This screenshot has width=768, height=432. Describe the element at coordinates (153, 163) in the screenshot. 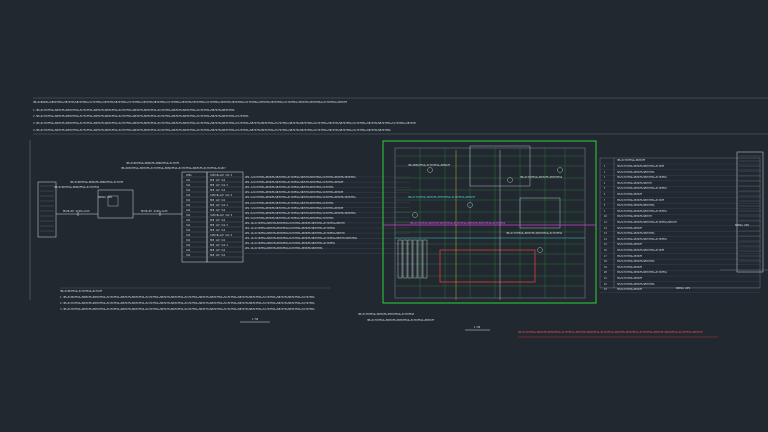

I see `panel-title-1: 3M+5C0D7M3A+5B5D7M+5B6D7M3A+5C7D7M` at that location.